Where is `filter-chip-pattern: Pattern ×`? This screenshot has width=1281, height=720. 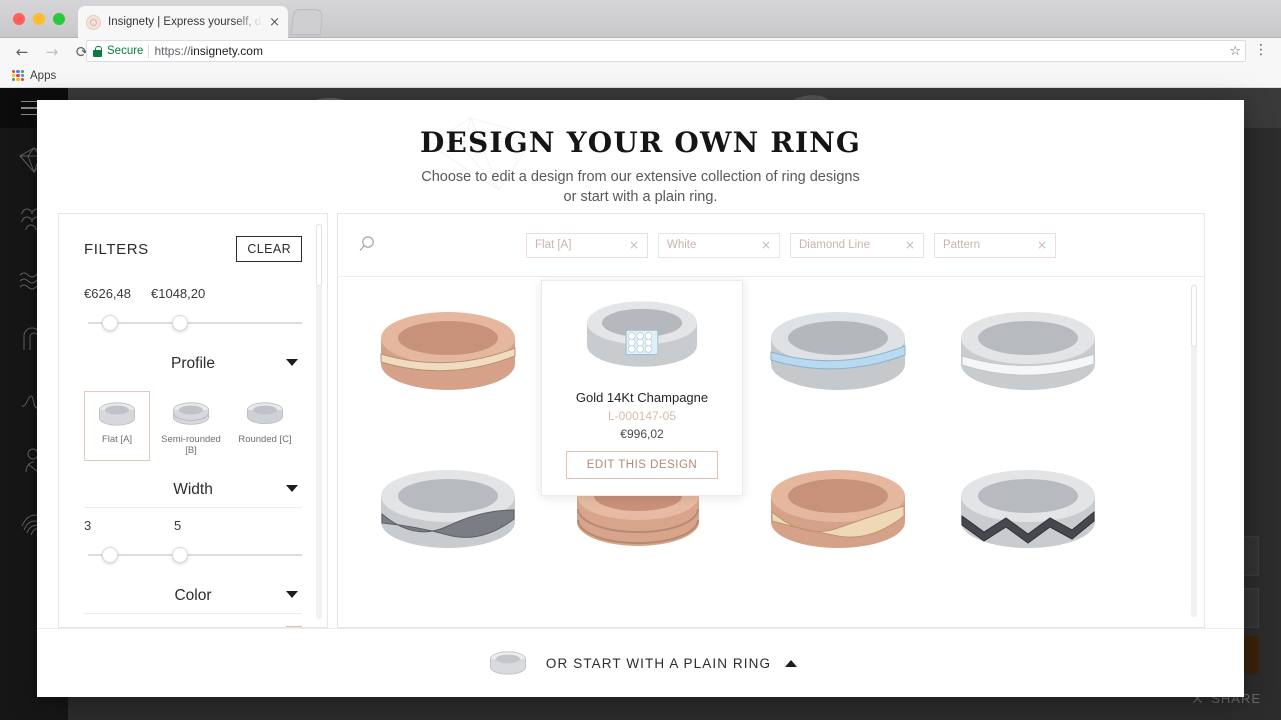 filter-chip-pattern: Pattern × is located at coordinates (995, 245).